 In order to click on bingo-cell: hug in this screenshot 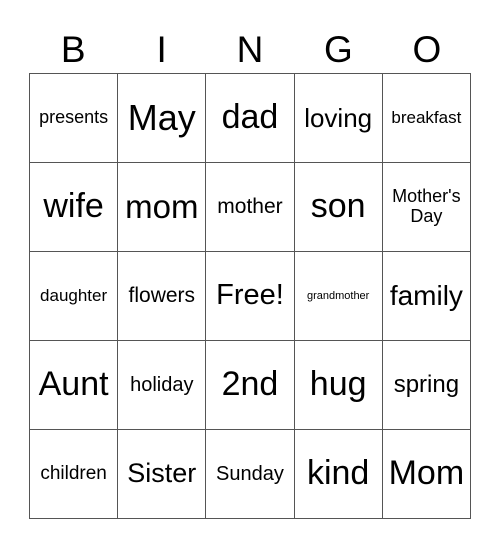, I will do `click(338, 385)`.